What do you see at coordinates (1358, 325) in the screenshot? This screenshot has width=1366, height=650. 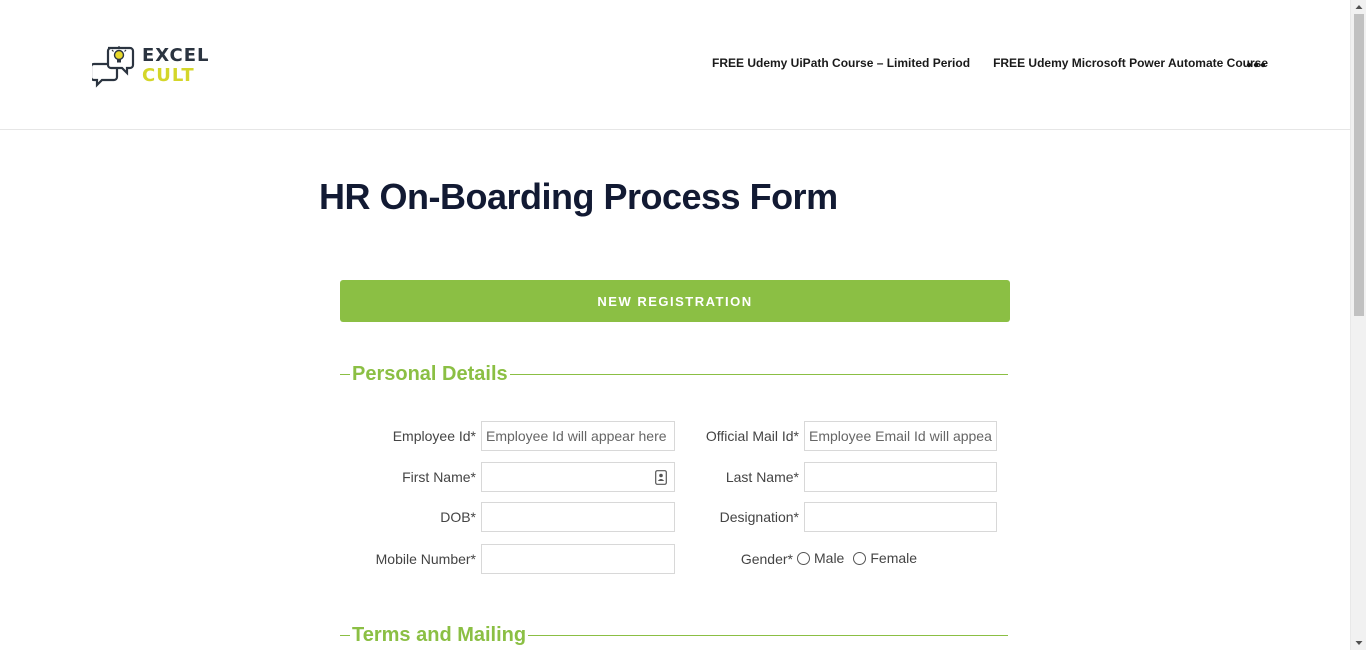 I see `vertical-scrollbar` at bounding box center [1358, 325].